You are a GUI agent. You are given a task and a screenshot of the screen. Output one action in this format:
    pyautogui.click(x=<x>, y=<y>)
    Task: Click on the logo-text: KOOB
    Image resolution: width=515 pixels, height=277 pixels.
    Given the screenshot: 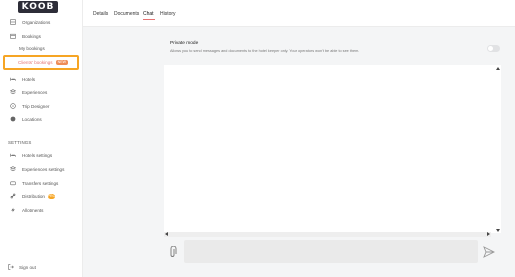 What is the action you would take?
    pyautogui.click(x=38, y=7)
    